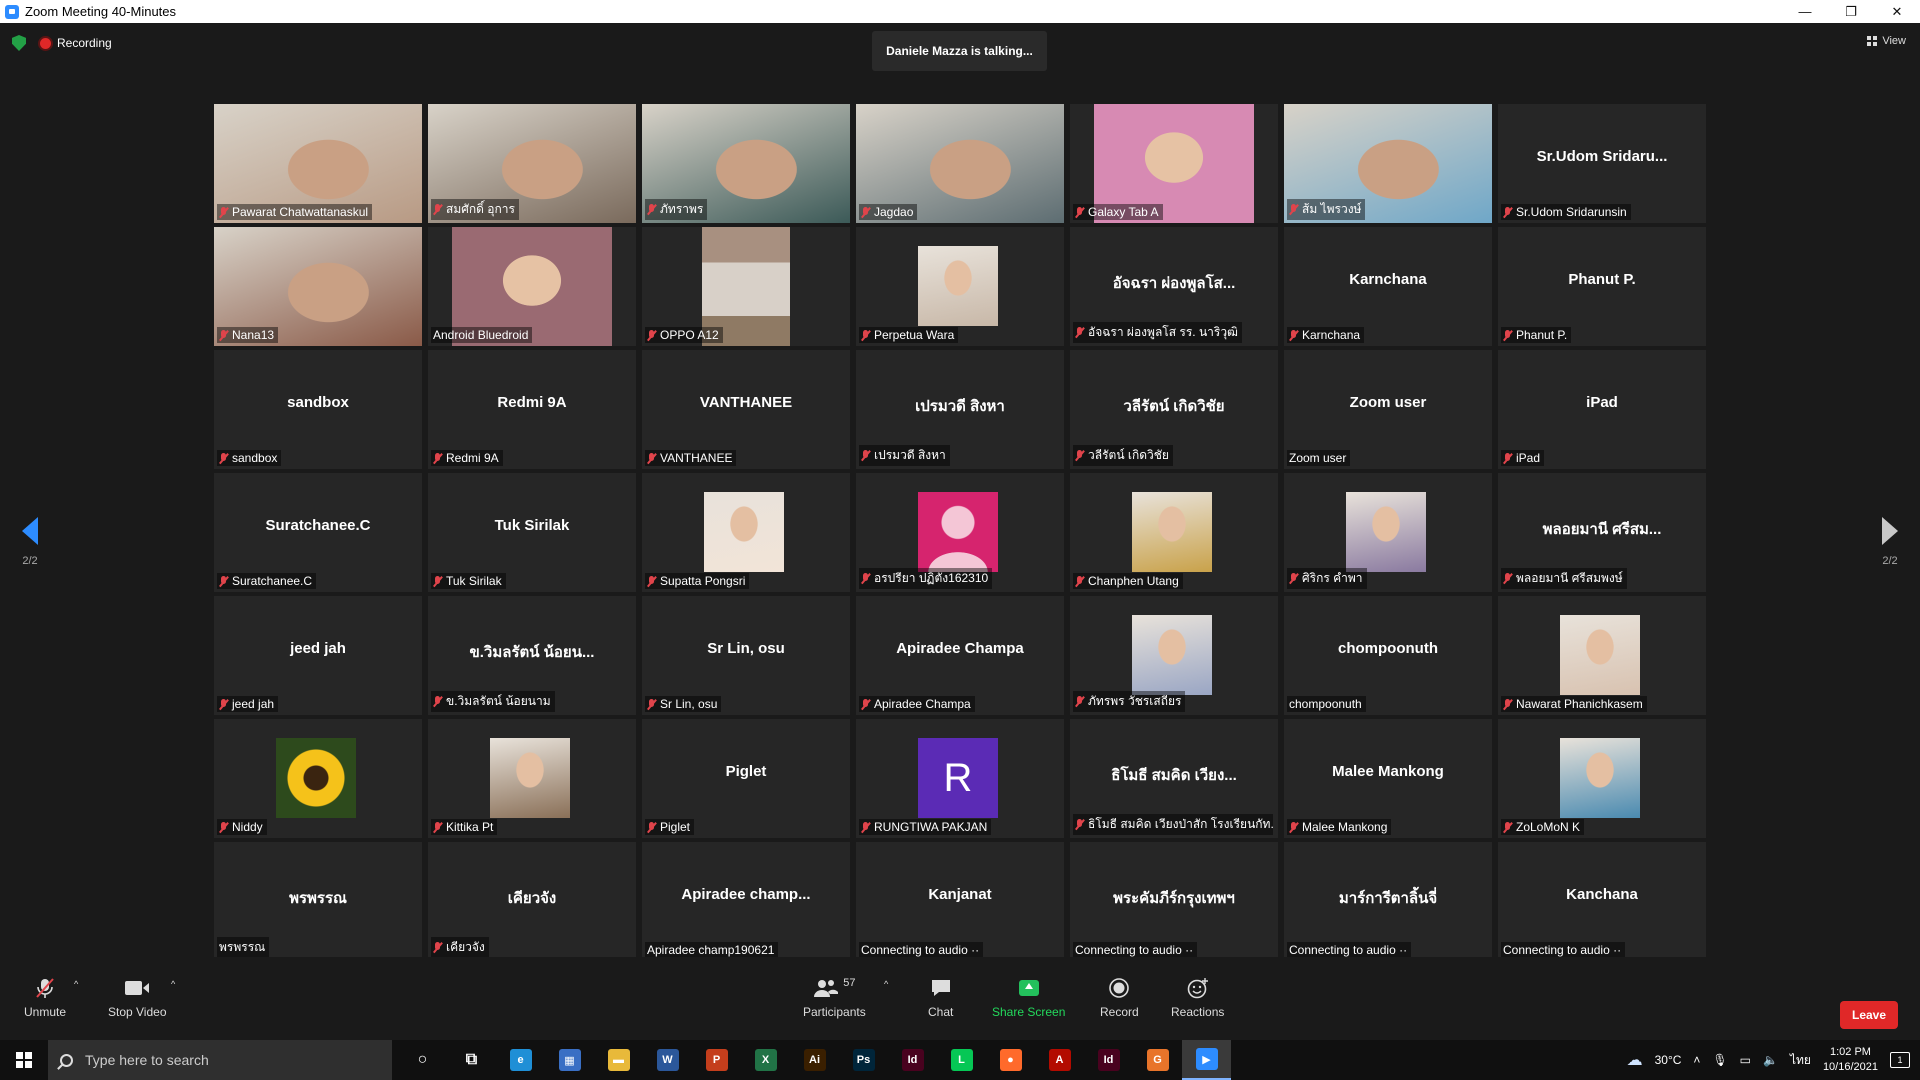  Describe the element at coordinates (532, 778) in the screenshot. I see `participant-tile: Kittika Pt` at that location.